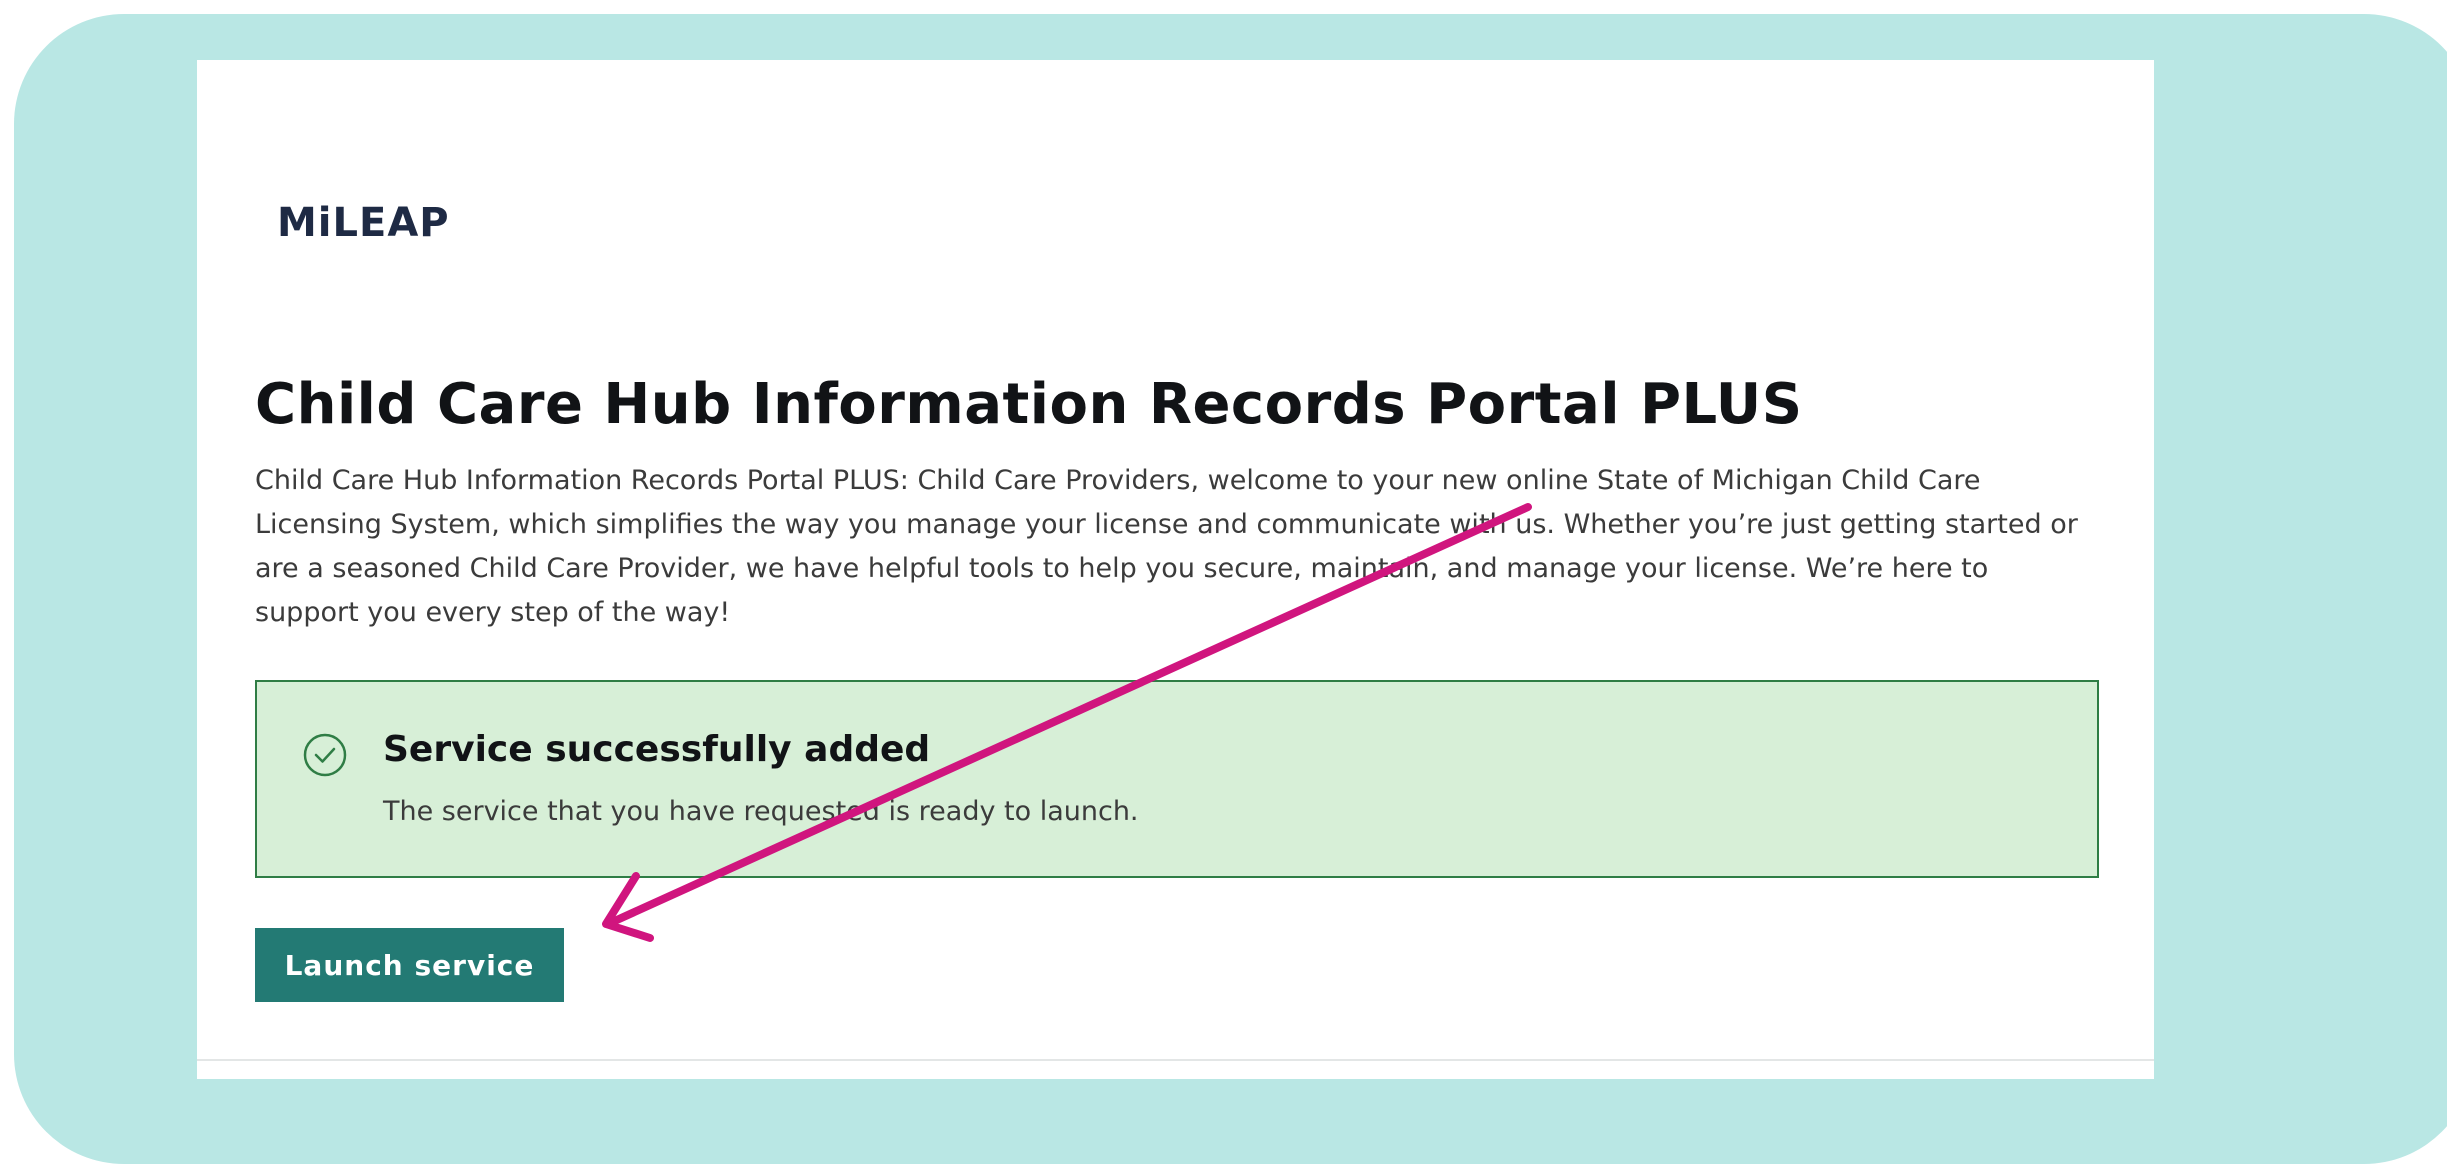 The height and width of the screenshot is (1164, 2447). I want to click on alert-title: Service successfully added, so click(657, 749).